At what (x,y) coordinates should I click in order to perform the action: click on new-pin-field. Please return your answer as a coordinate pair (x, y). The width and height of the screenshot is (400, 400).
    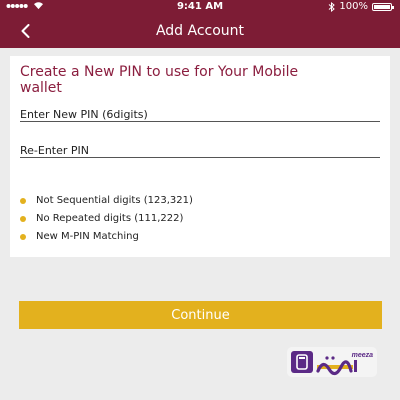
    Looking at the image, I should click on (200, 113).